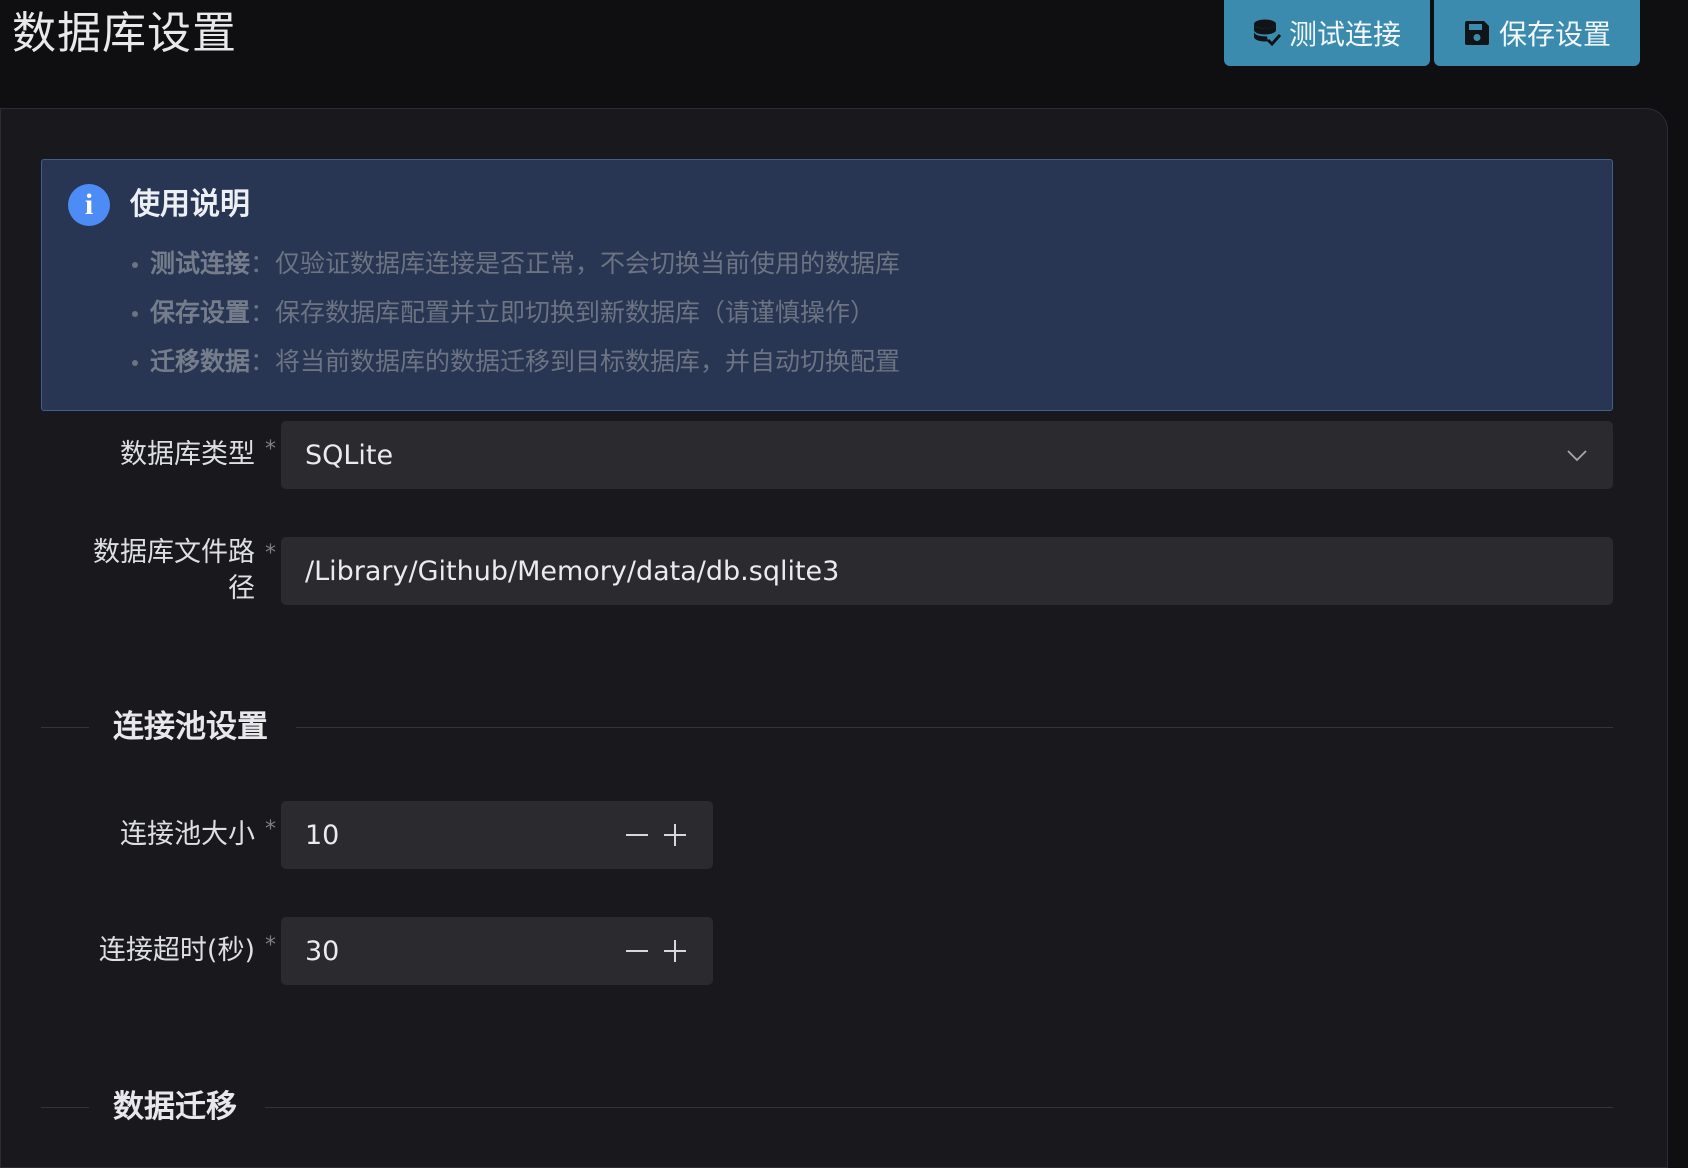  Describe the element at coordinates (515, 362) in the screenshot. I see `list-item: 迁移数据：将当前数据库的数据迁移到目标数据库，并自动切换配置` at that location.